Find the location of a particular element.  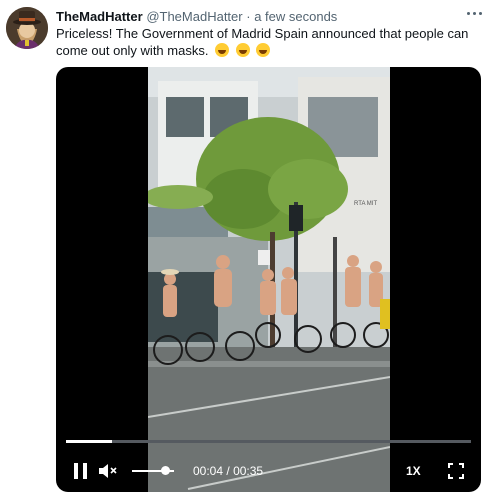

volume-knob is located at coordinates (166, 470).